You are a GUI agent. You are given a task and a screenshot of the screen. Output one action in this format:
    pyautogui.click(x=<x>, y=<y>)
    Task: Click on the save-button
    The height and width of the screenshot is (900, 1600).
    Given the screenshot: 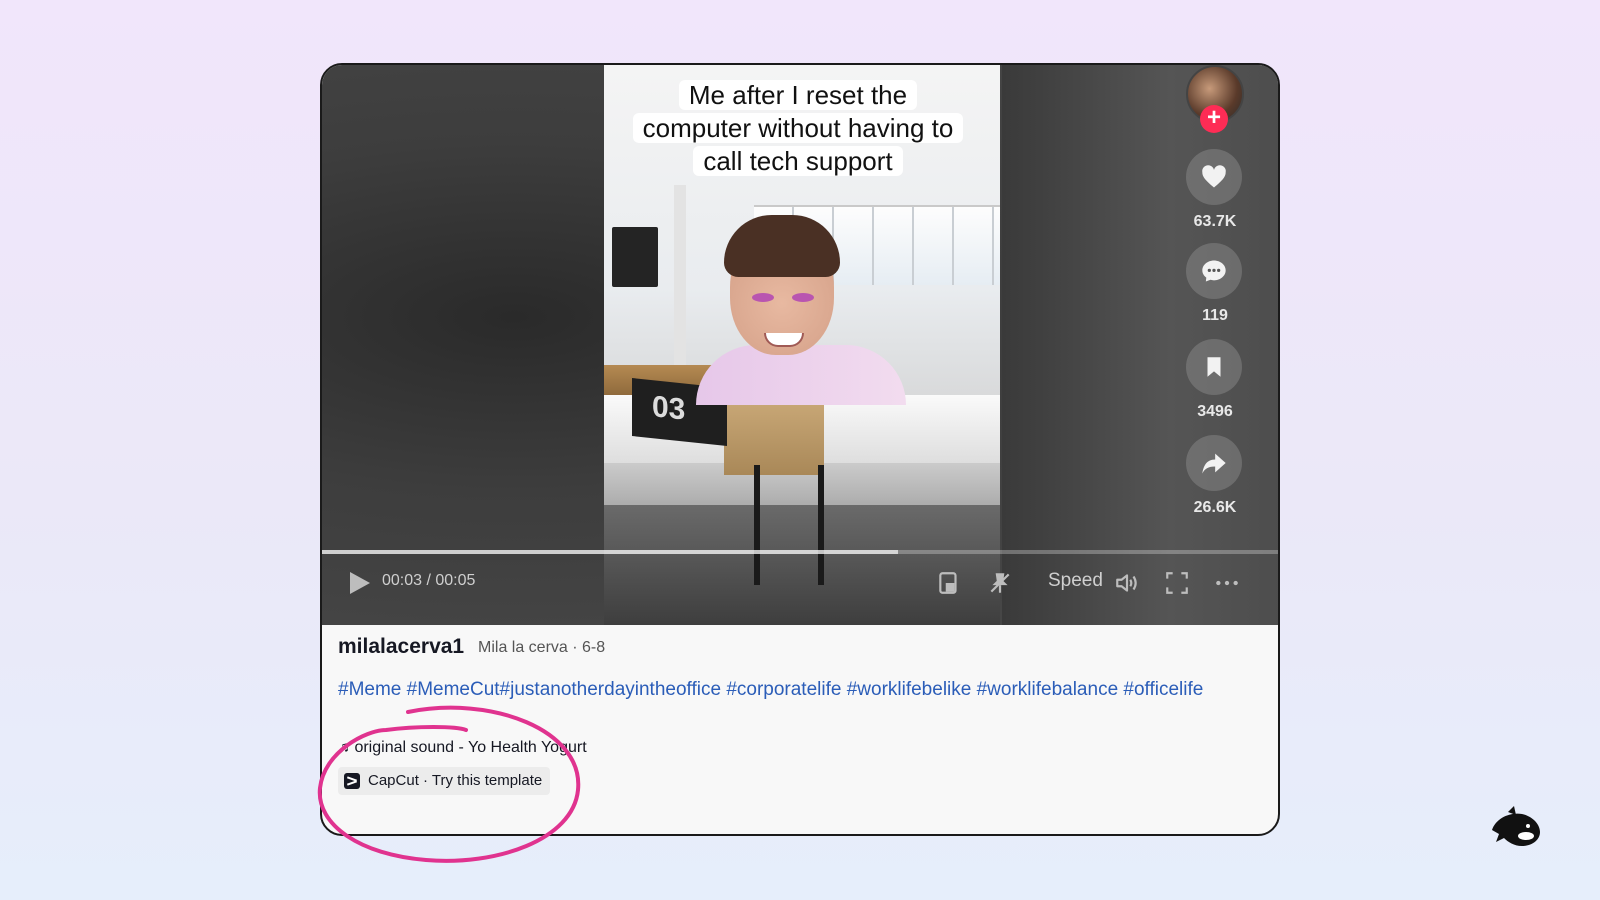 What is the action you would take?
    pyautogui.click(x=1214, y=367)
    